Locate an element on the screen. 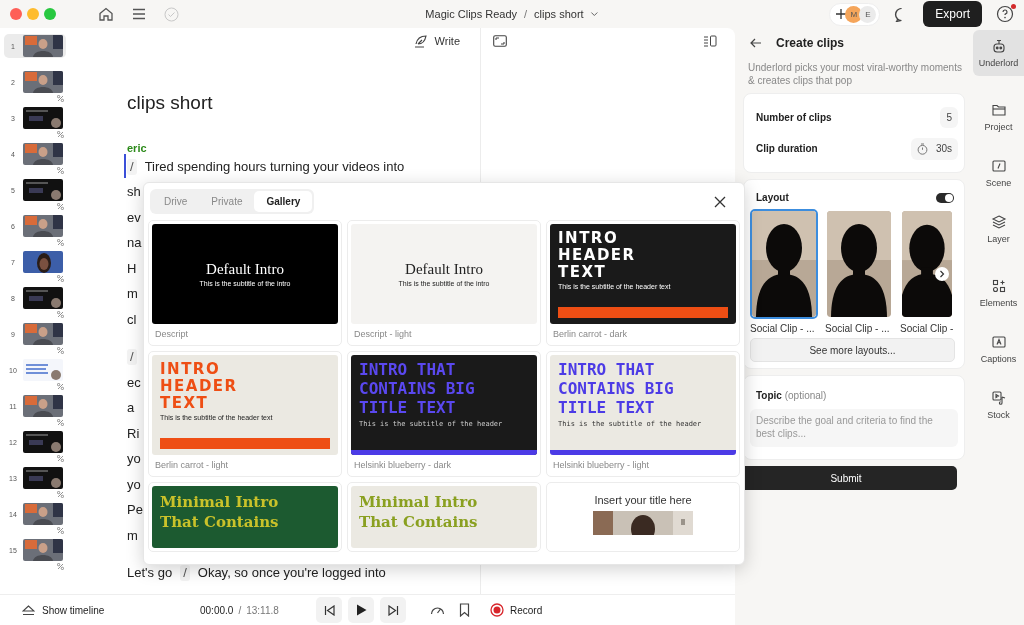 The height and width of the screenshot is (625, 1024). script-text: na is located at coordinates (134, 243).